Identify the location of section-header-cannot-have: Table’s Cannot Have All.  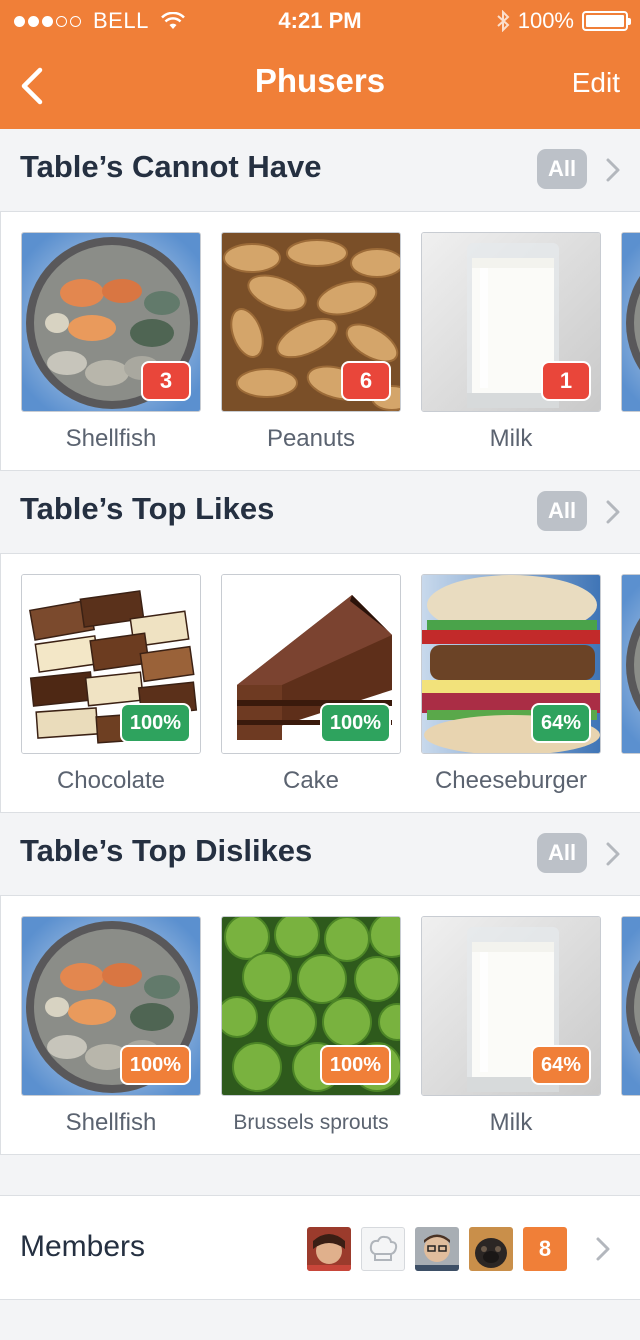
(320, 170).